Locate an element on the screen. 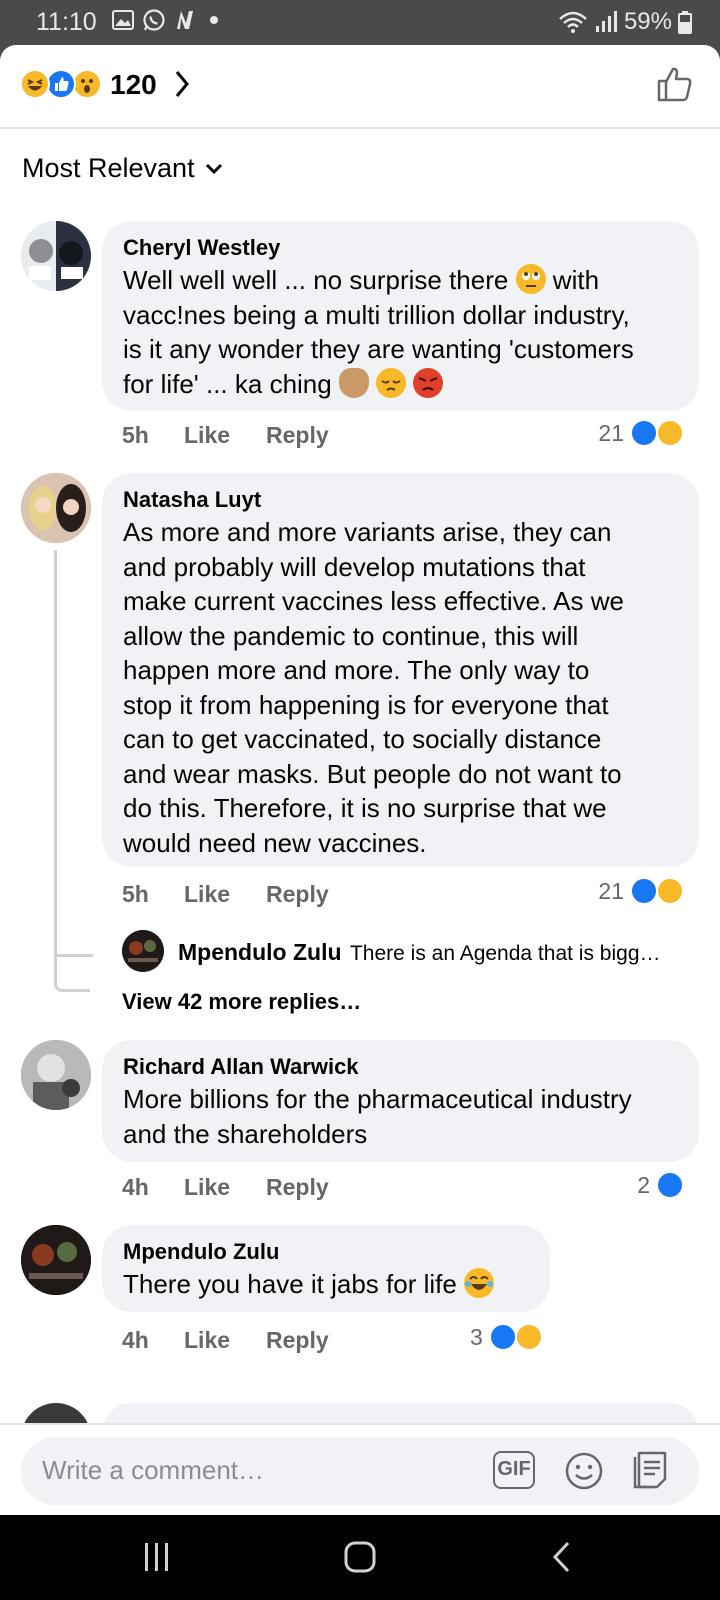 Image resolution: width=720 pixels, height=1600 pixels. comment-reaction-count: 2 is located at coordinates (643, 1184).